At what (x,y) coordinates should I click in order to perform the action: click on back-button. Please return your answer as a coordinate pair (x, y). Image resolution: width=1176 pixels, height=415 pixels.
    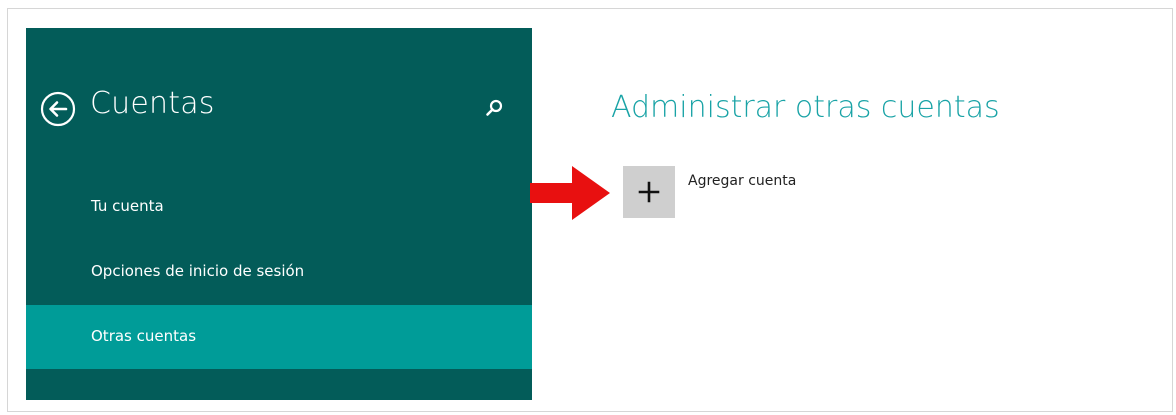
    Looking at the image, I should click on (58, 109).